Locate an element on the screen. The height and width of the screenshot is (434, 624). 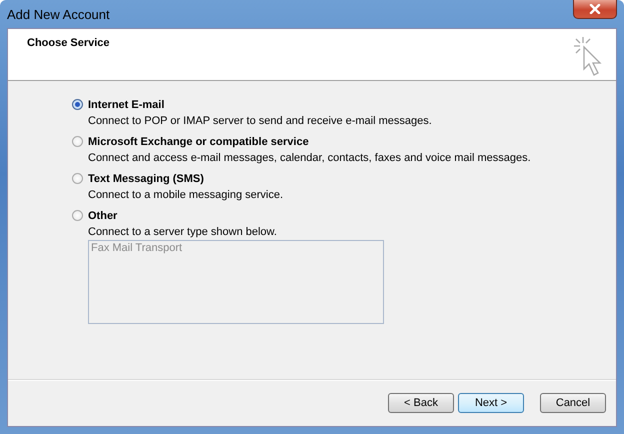
service-description: Connect to a mobile messaging service. is located at coordinates (186, 195).